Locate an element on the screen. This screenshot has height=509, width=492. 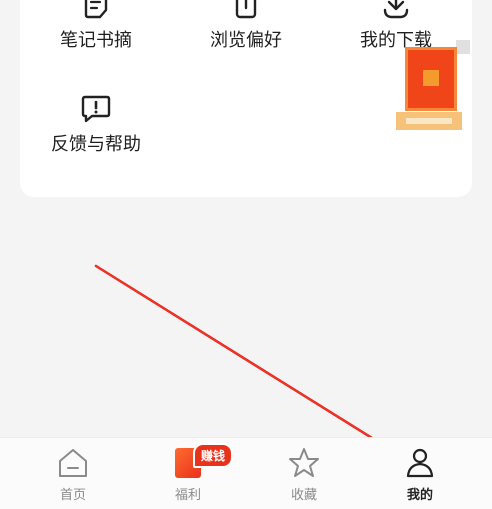
floating-red-envelope-promo is located at coordinates (433, 87).